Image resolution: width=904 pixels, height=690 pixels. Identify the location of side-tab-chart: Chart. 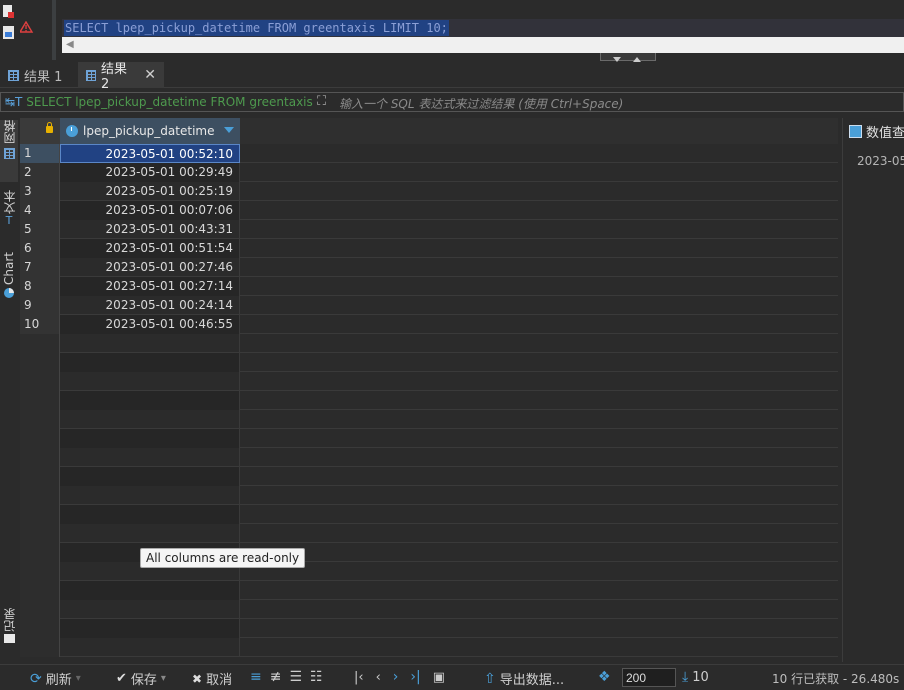
(9, 278).